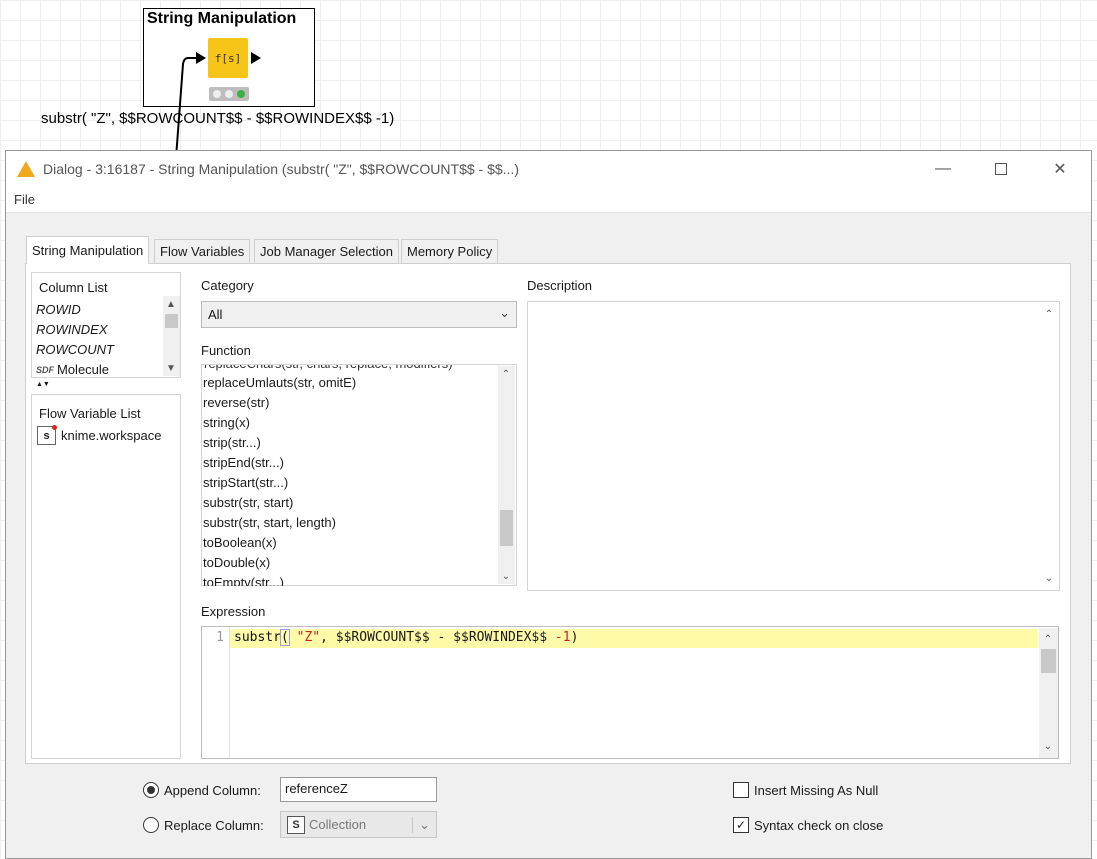  What do you see at coordinates (450, 251) in the screenshot?
I see `tab-memory-policy: Memory Policy` at bounding box center [450, 251].